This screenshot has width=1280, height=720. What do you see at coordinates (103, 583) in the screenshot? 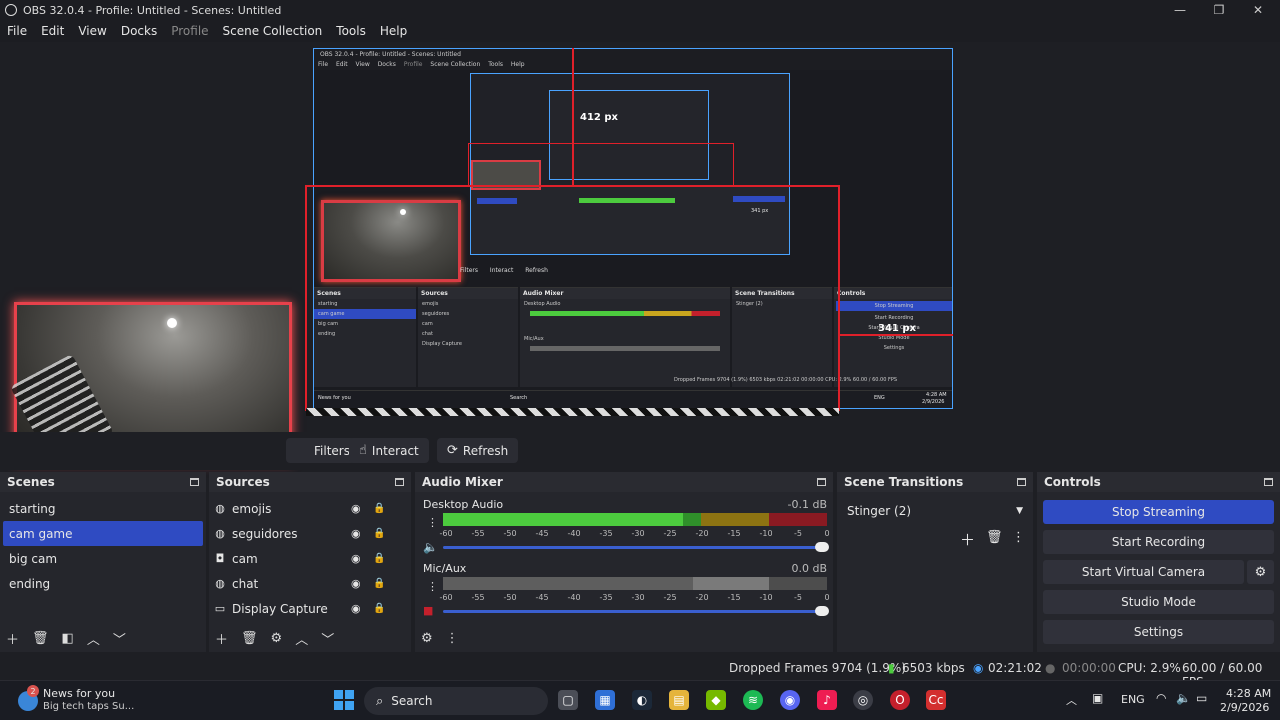
I see `scene-item-ending: ending` at bounding box center [103, 583].